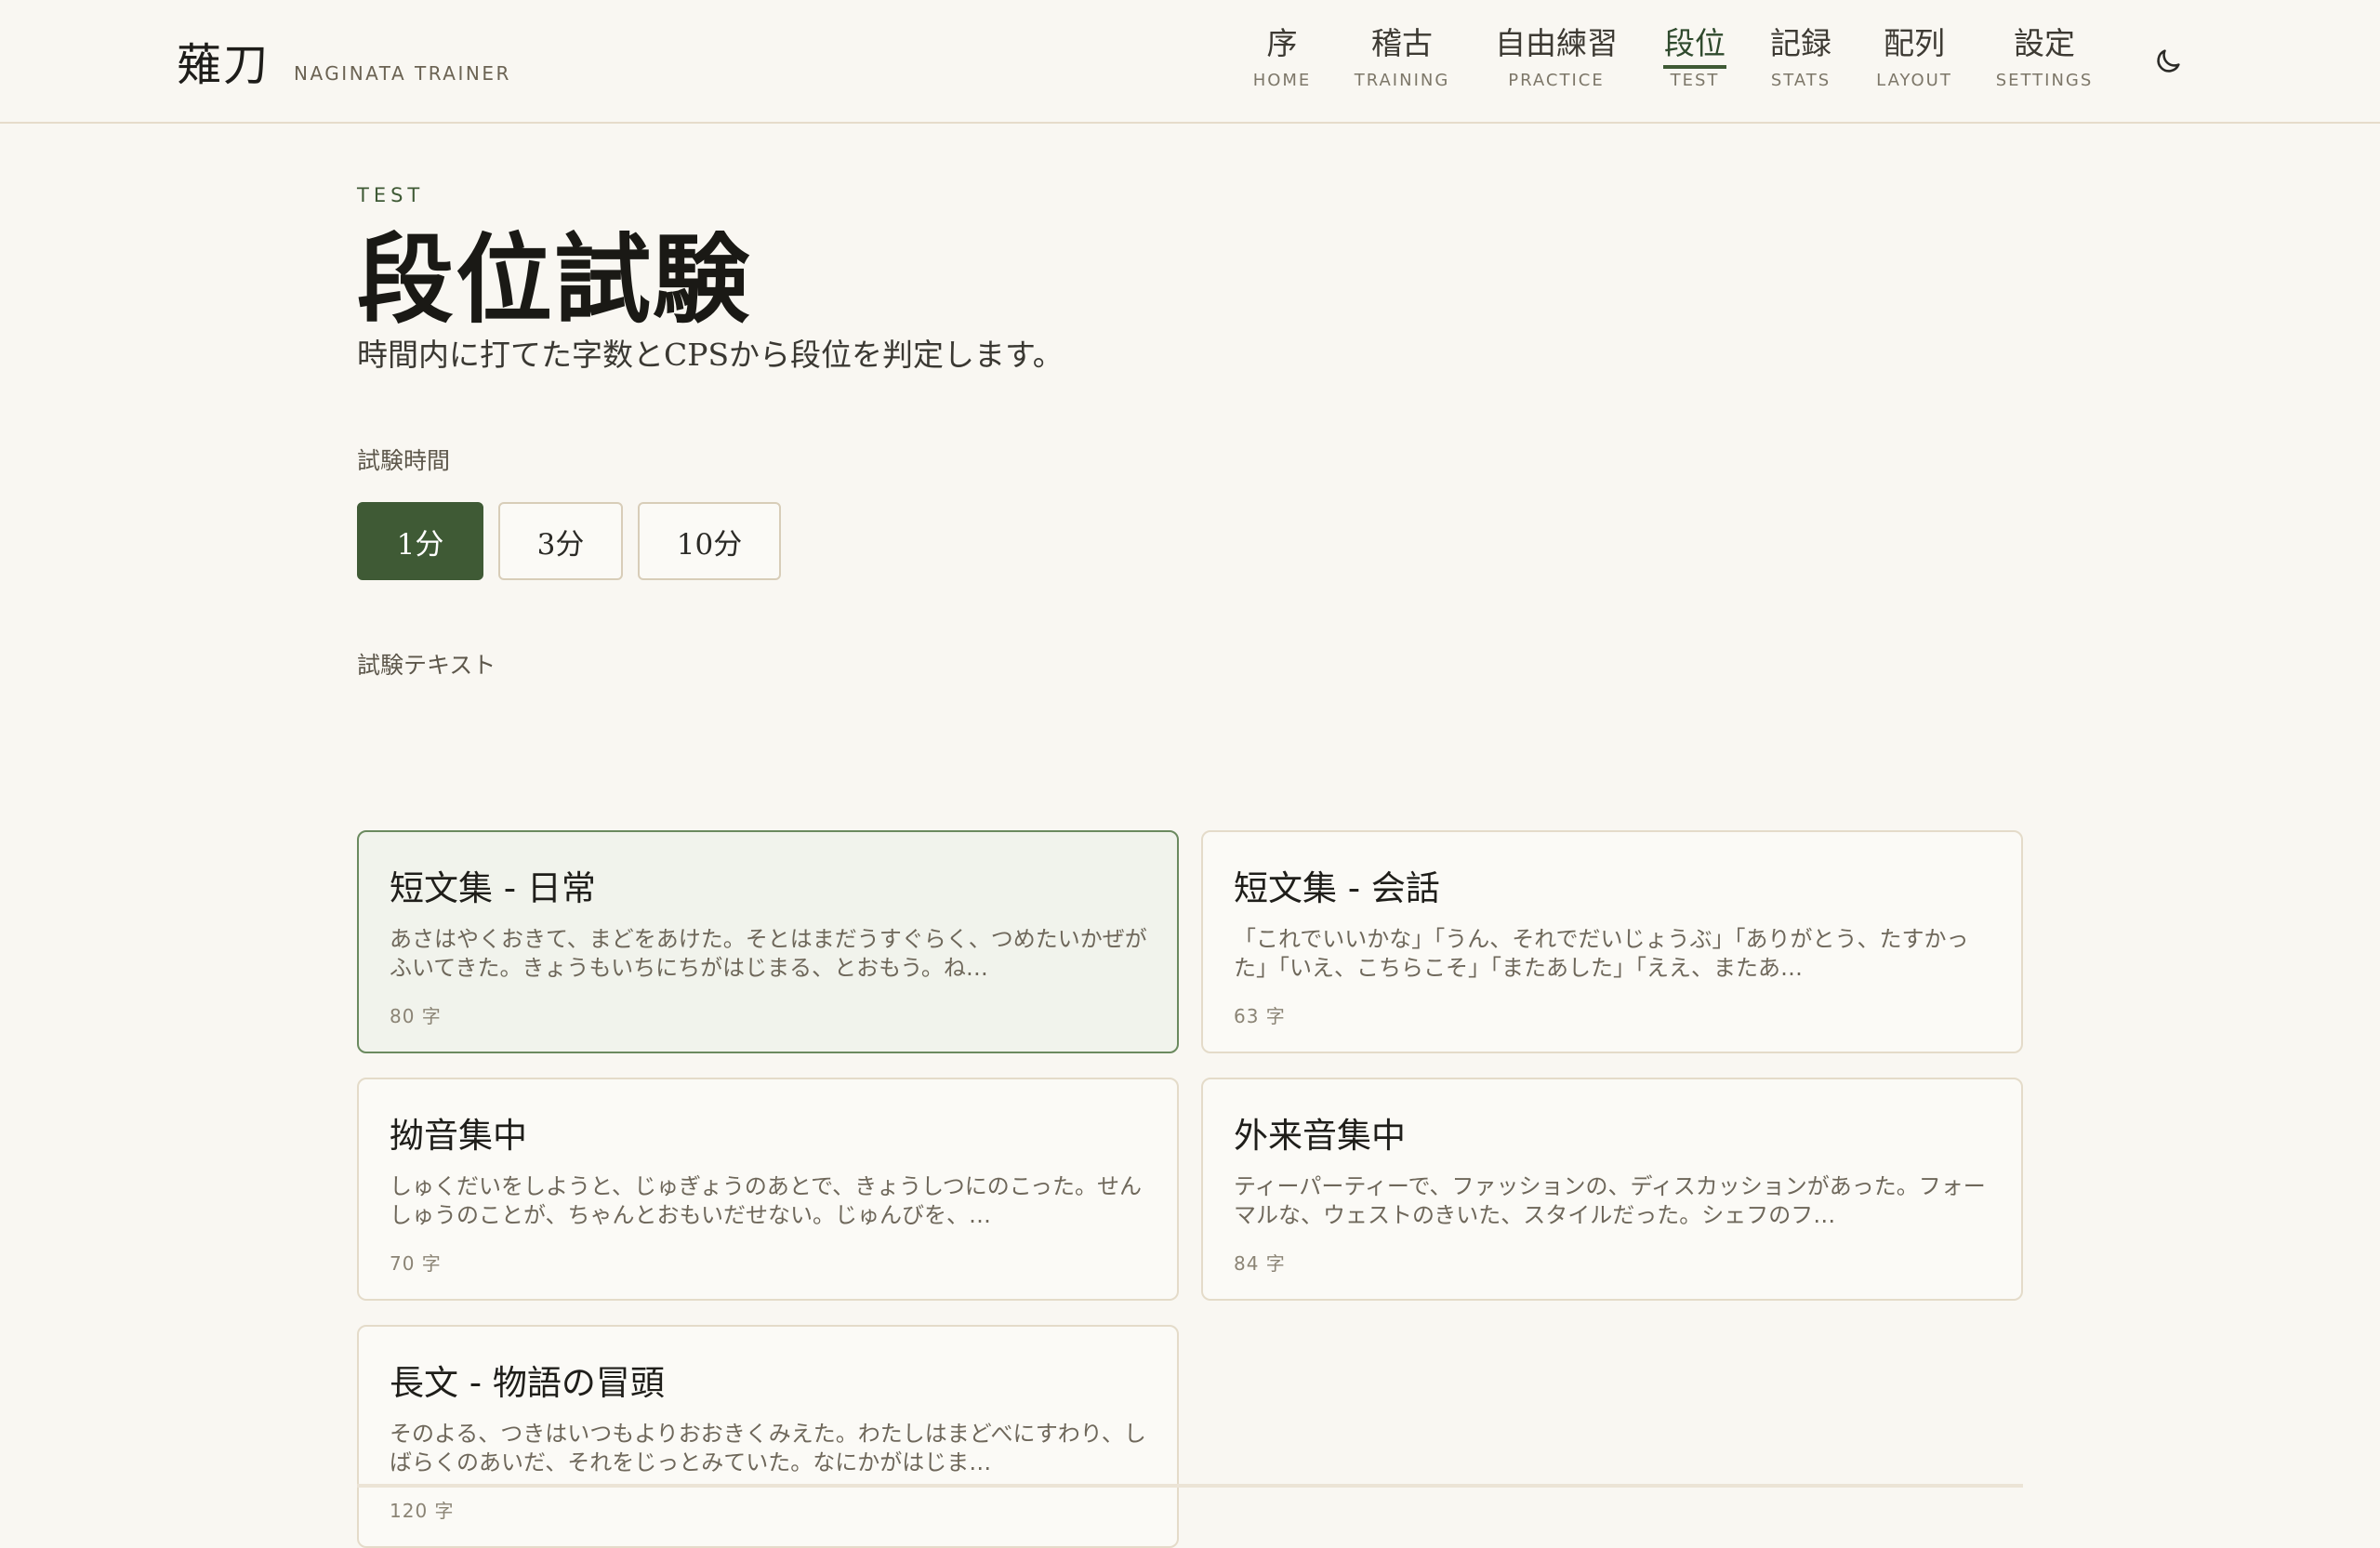  Describe the element at coordinates (493, 888) in the screenshot. I see `card-title: 短文集 - 日常` at that location.